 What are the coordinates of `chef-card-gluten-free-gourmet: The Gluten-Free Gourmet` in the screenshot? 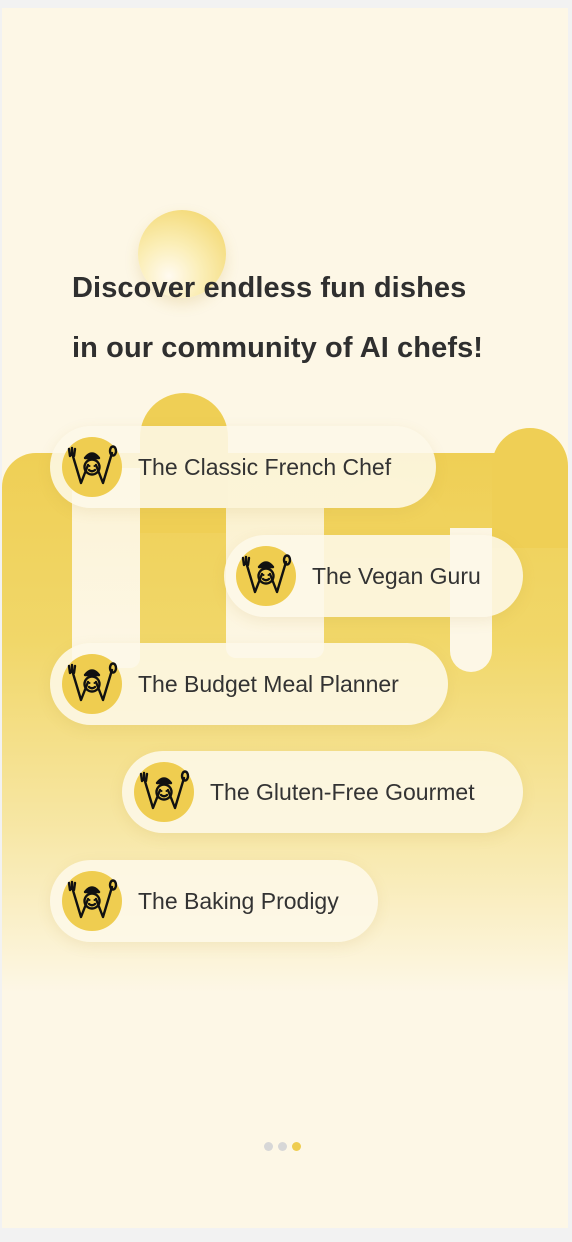 It's located at (322, 792).